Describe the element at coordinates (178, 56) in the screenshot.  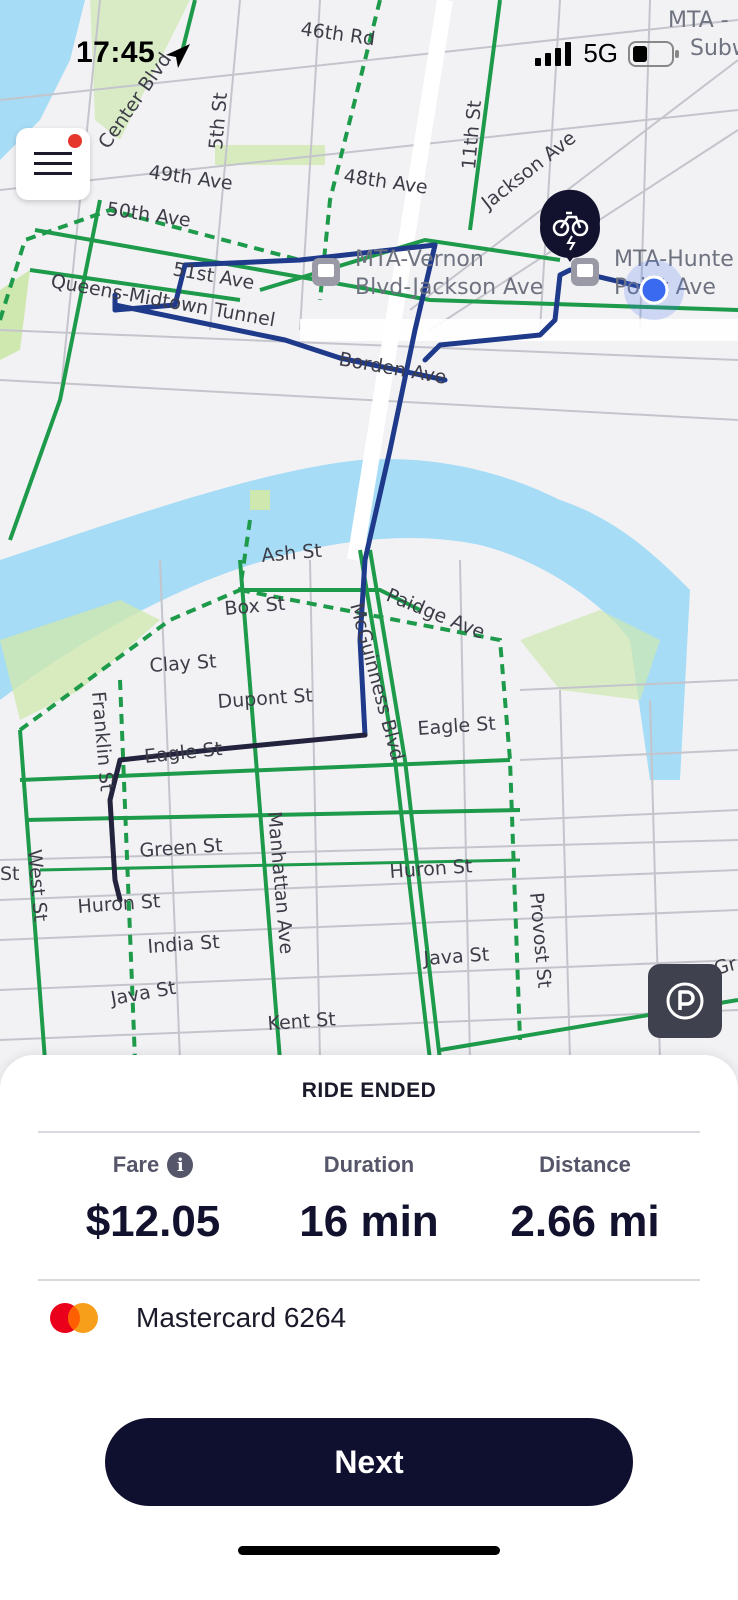
I see `navigation-arrow-icon` at that location.